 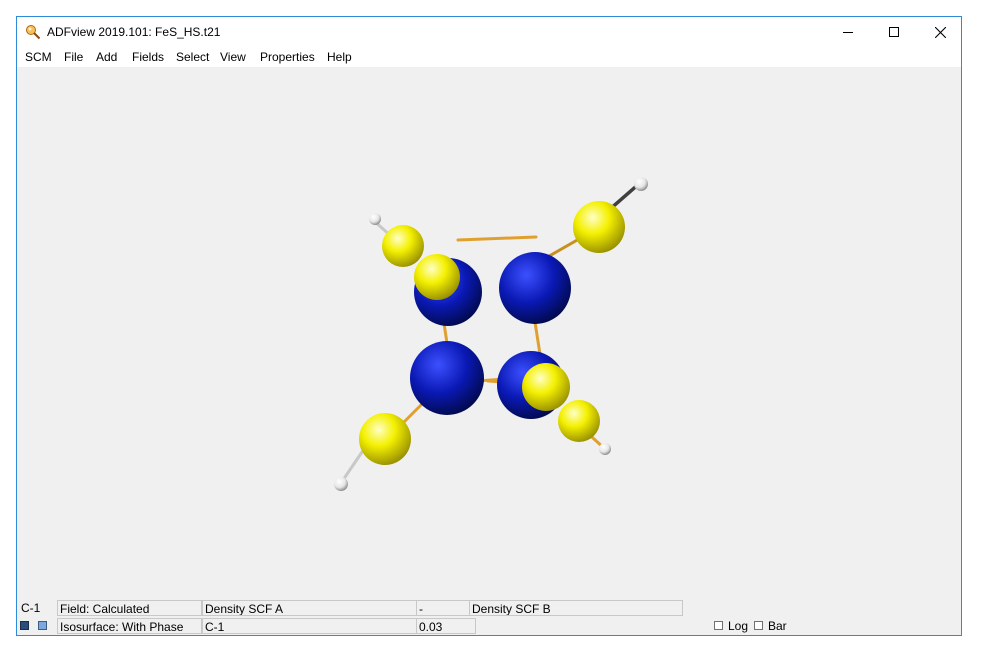 I want to click on isosurface-atom: C-1, so click(x=309, y=626).